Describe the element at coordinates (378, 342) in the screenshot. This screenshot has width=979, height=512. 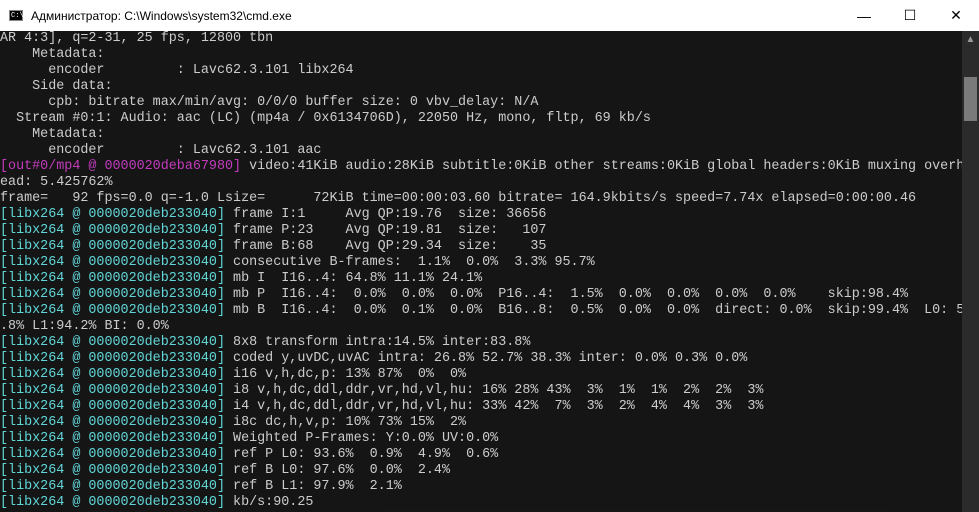
I see `log-text: 8x8 transform intra:14.5% inter:83.8%` at that location.